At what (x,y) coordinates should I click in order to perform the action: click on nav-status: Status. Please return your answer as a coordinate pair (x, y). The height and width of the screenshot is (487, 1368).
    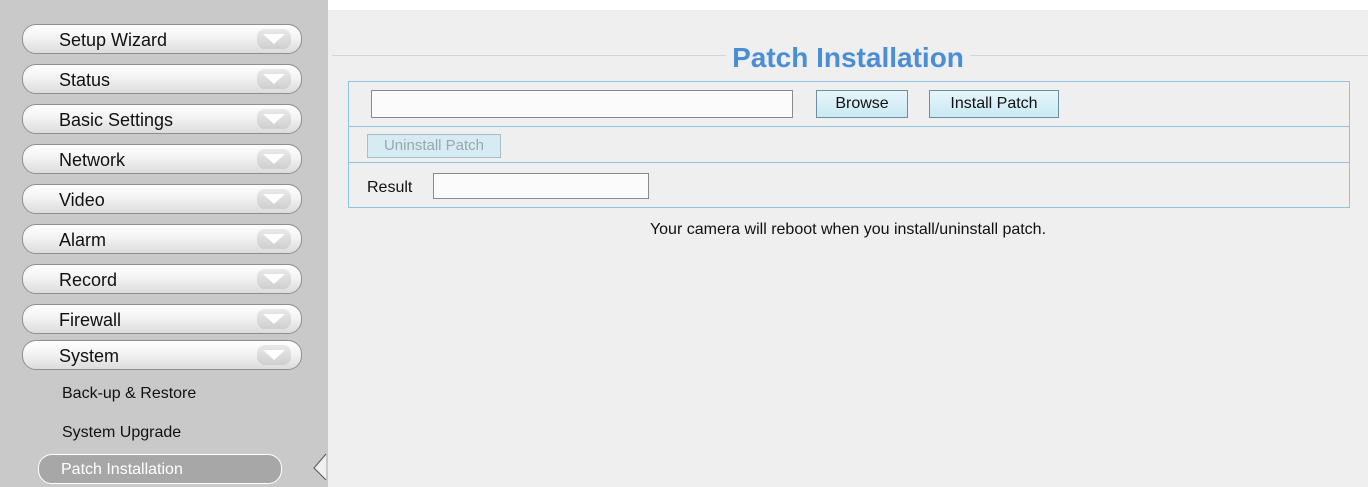
    Looking at the image, I should click on (162, 79).